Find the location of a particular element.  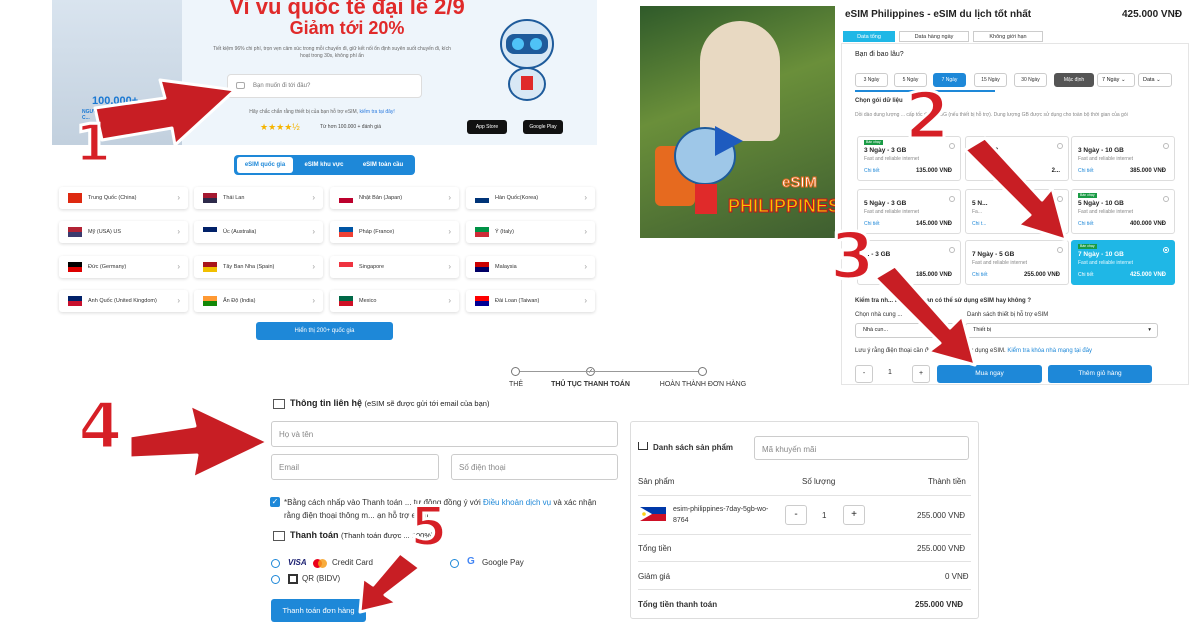

step-number-3: 3 is located at coordinates (853, 257).